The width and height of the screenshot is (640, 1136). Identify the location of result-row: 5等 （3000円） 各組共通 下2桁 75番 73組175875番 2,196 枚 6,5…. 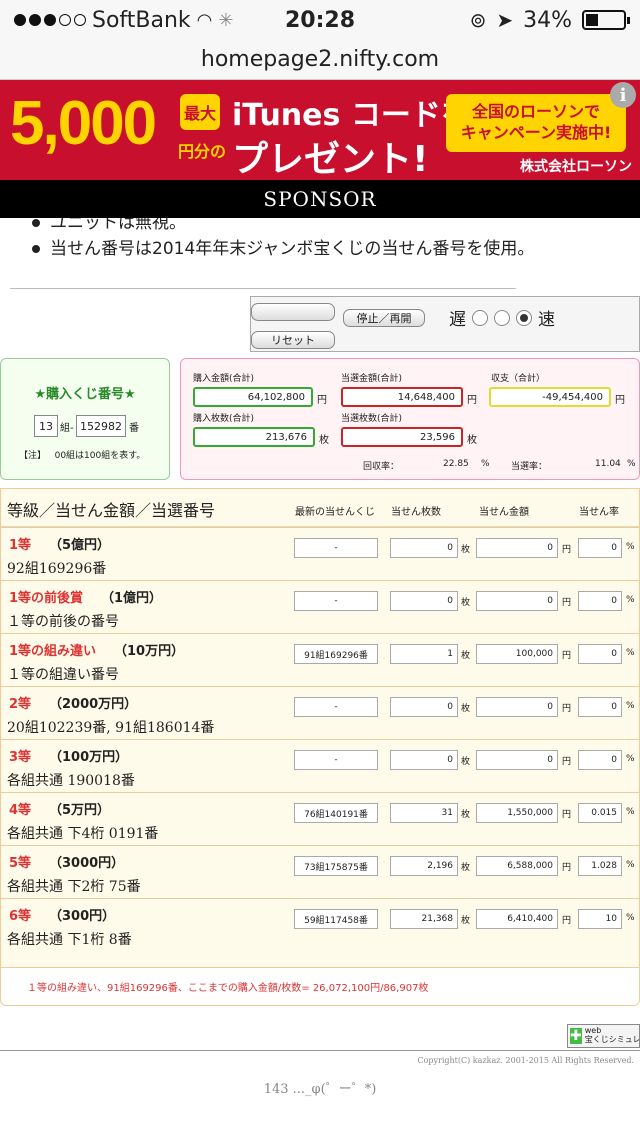
(320, 871).